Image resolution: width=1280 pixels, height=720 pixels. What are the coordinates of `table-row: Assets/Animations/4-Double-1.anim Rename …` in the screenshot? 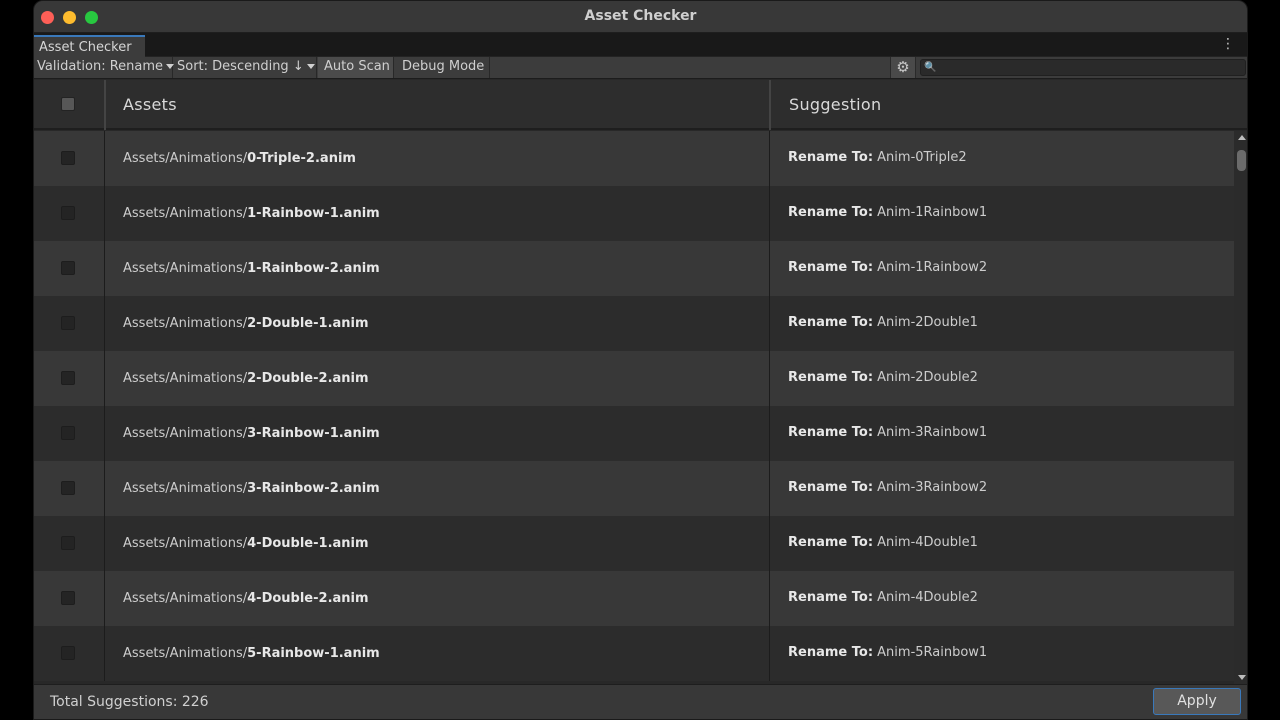 It's located at (634, 543).